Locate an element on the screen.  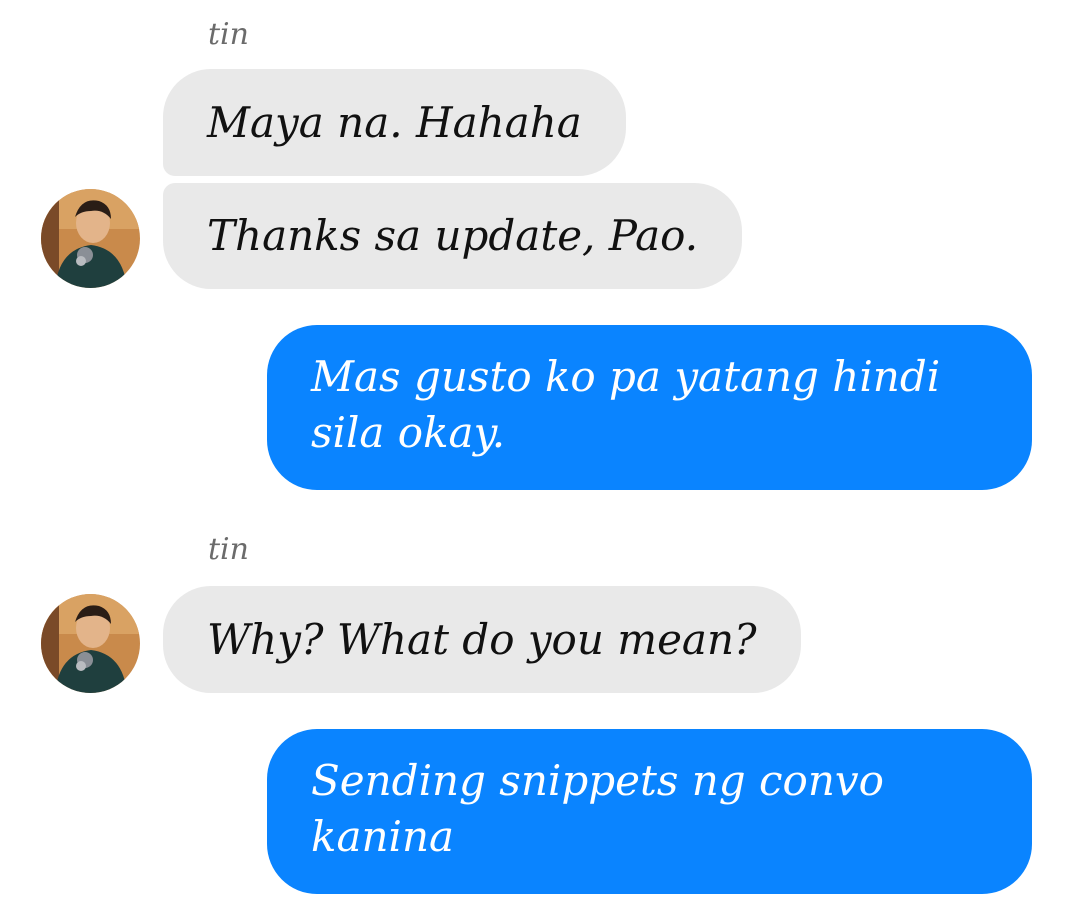
message-text: Maya na. Hahaha is located at coordinates (394, 122).